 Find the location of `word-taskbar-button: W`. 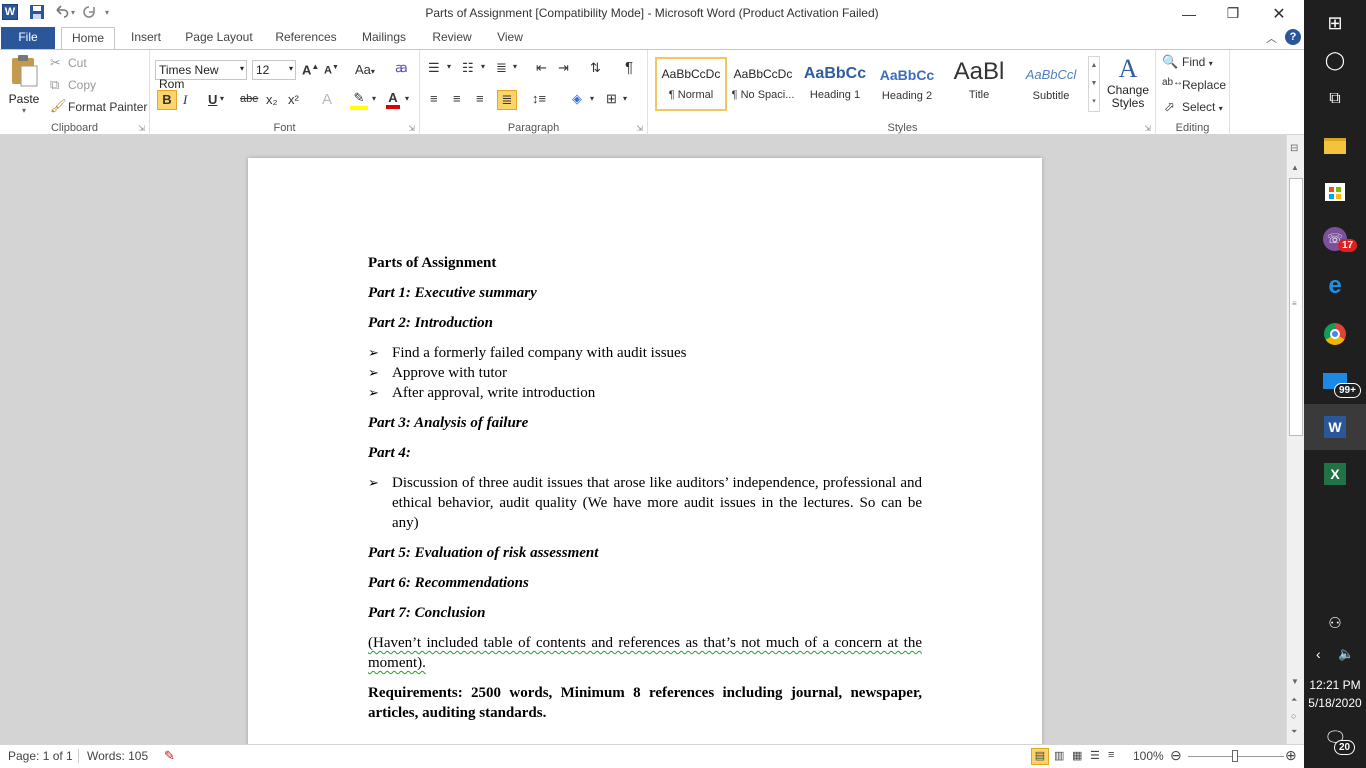

word-taskbar-button: W is located at coordinates (1335, 427).